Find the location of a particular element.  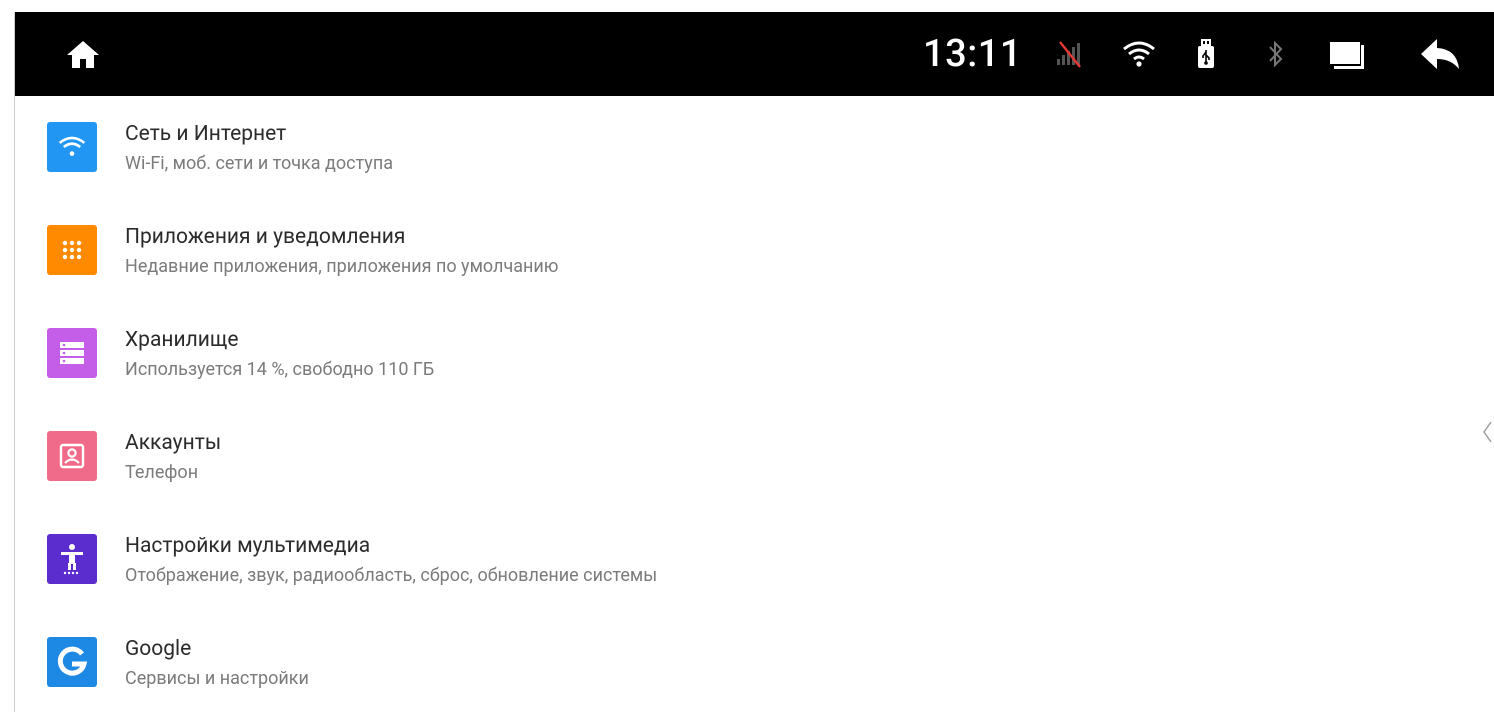

edge-chevron-left-icon is located at coordinates (1487, 432).